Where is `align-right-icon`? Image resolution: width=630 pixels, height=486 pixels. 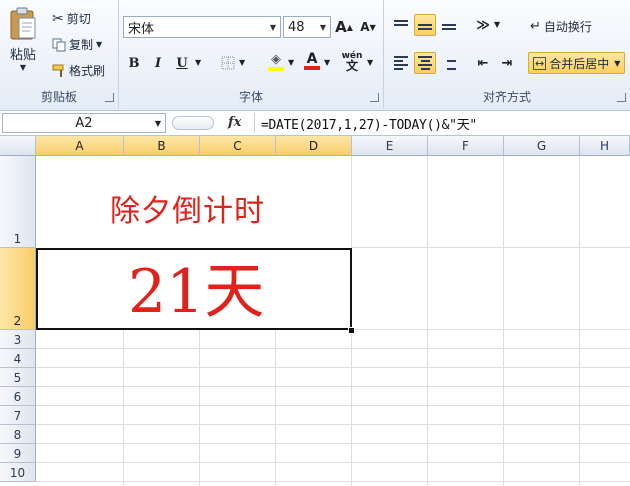
align-right-icon is located at coordinates (449, 63).